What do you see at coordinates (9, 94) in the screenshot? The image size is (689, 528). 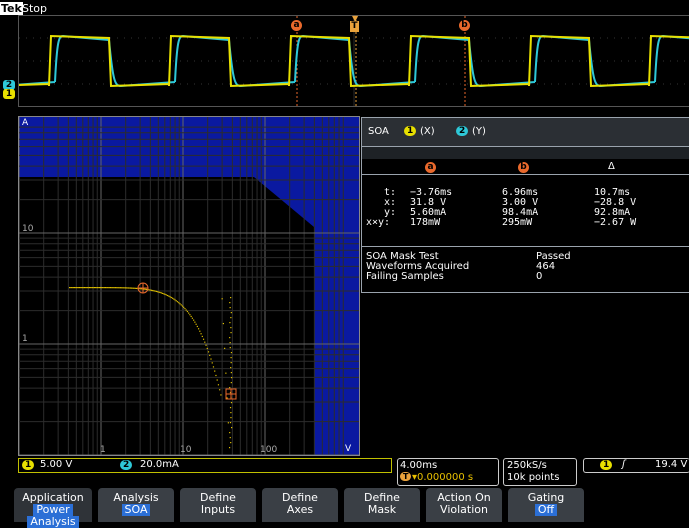 I see `ch1-ground-tag: 1` at bounding box center [9, 94].